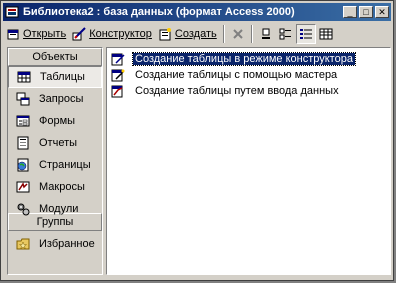 Image resolution: width=396 pixels, height=283 pixels. I want to click on list-item: Создание таблицы с помощью мастера, so click(248, 75).